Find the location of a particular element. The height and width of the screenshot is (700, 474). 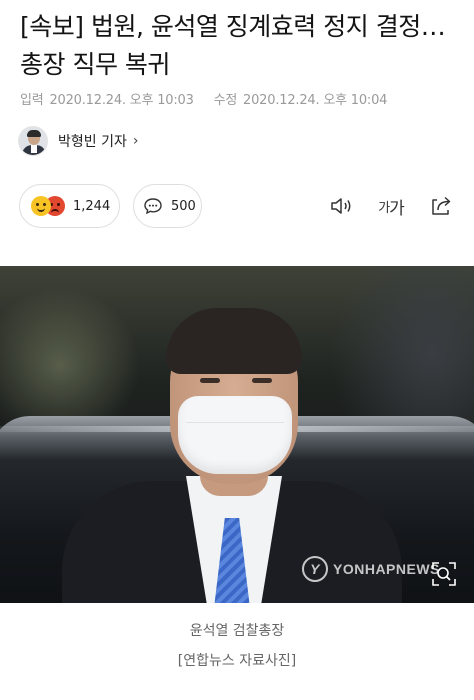

input-time: 2020.12.24. 오후 10:03 is located at coordinates (121, 100).